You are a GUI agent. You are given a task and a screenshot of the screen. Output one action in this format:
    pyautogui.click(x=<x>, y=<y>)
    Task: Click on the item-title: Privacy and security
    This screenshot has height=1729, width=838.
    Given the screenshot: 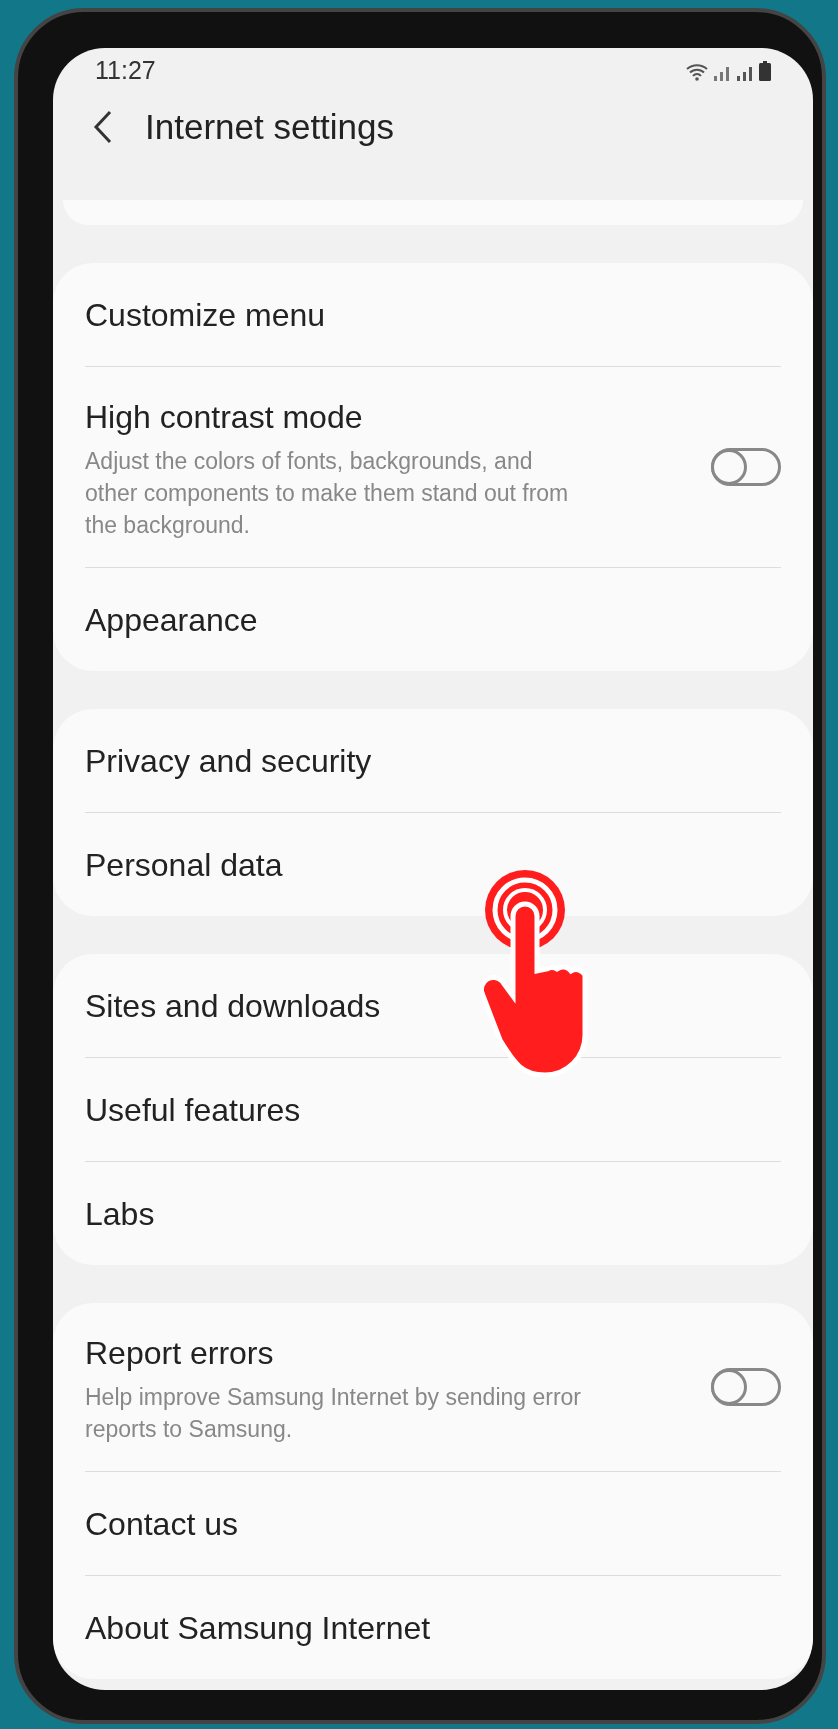 What is the action you would take?
    pyautogui.click(x=228, y=761)
    